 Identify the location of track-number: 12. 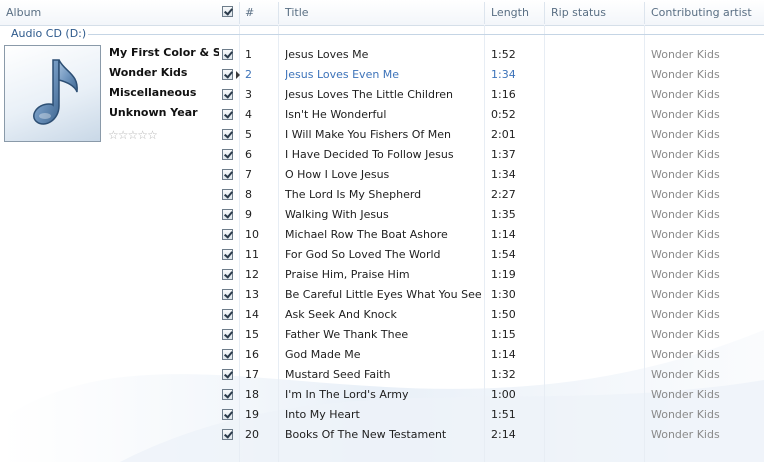
(252, 274).